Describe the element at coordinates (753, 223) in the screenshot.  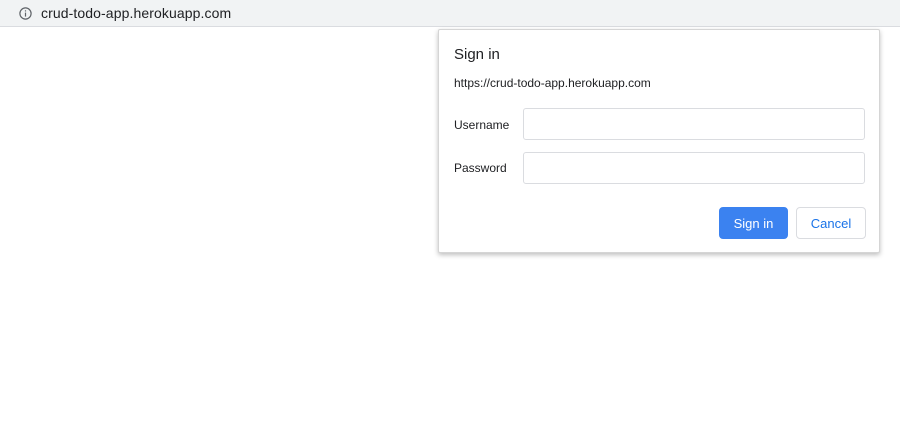
I see `sign-in-button: Sign in` at that location.